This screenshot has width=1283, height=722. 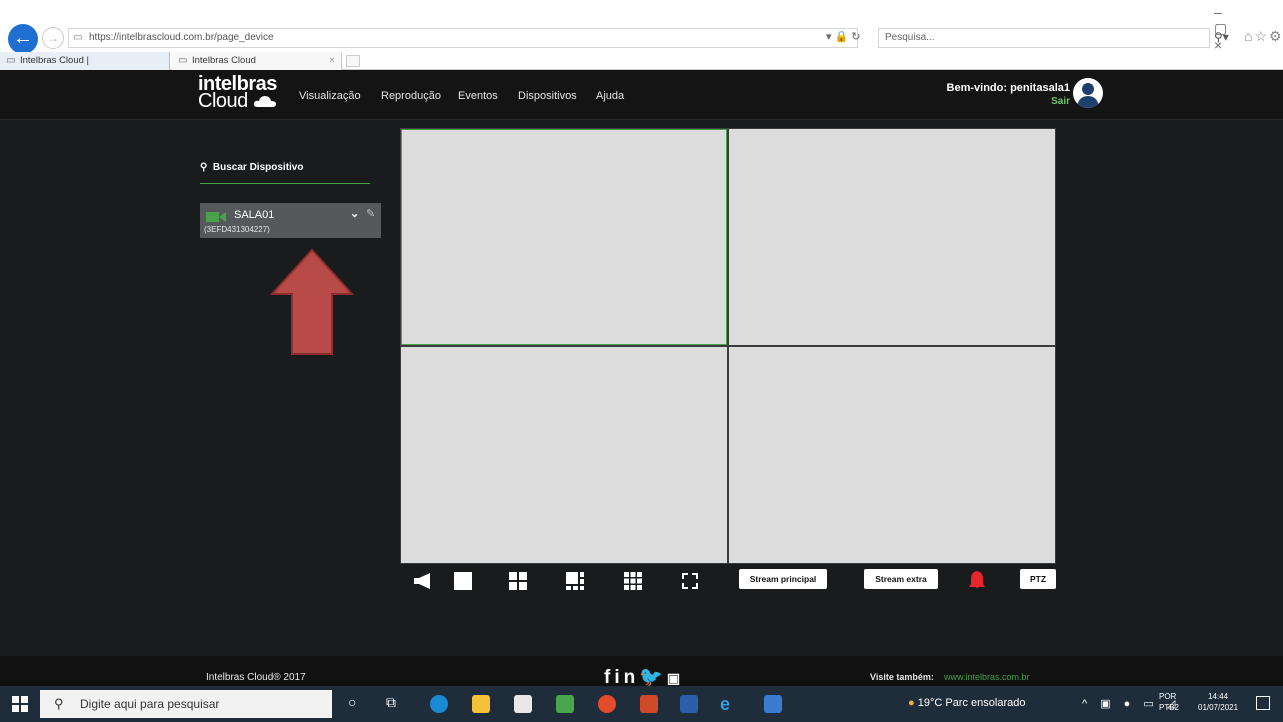 I want to click on nav-dispositivos: Dispositivos, so click(x=547, y=96).